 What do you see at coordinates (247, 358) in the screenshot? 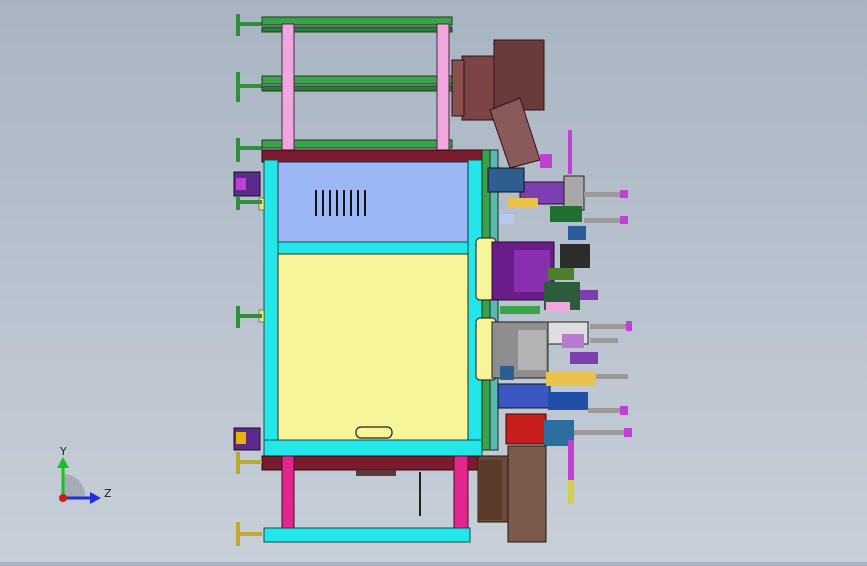
I see `left-fixtures` at bounding box center [247, 358].